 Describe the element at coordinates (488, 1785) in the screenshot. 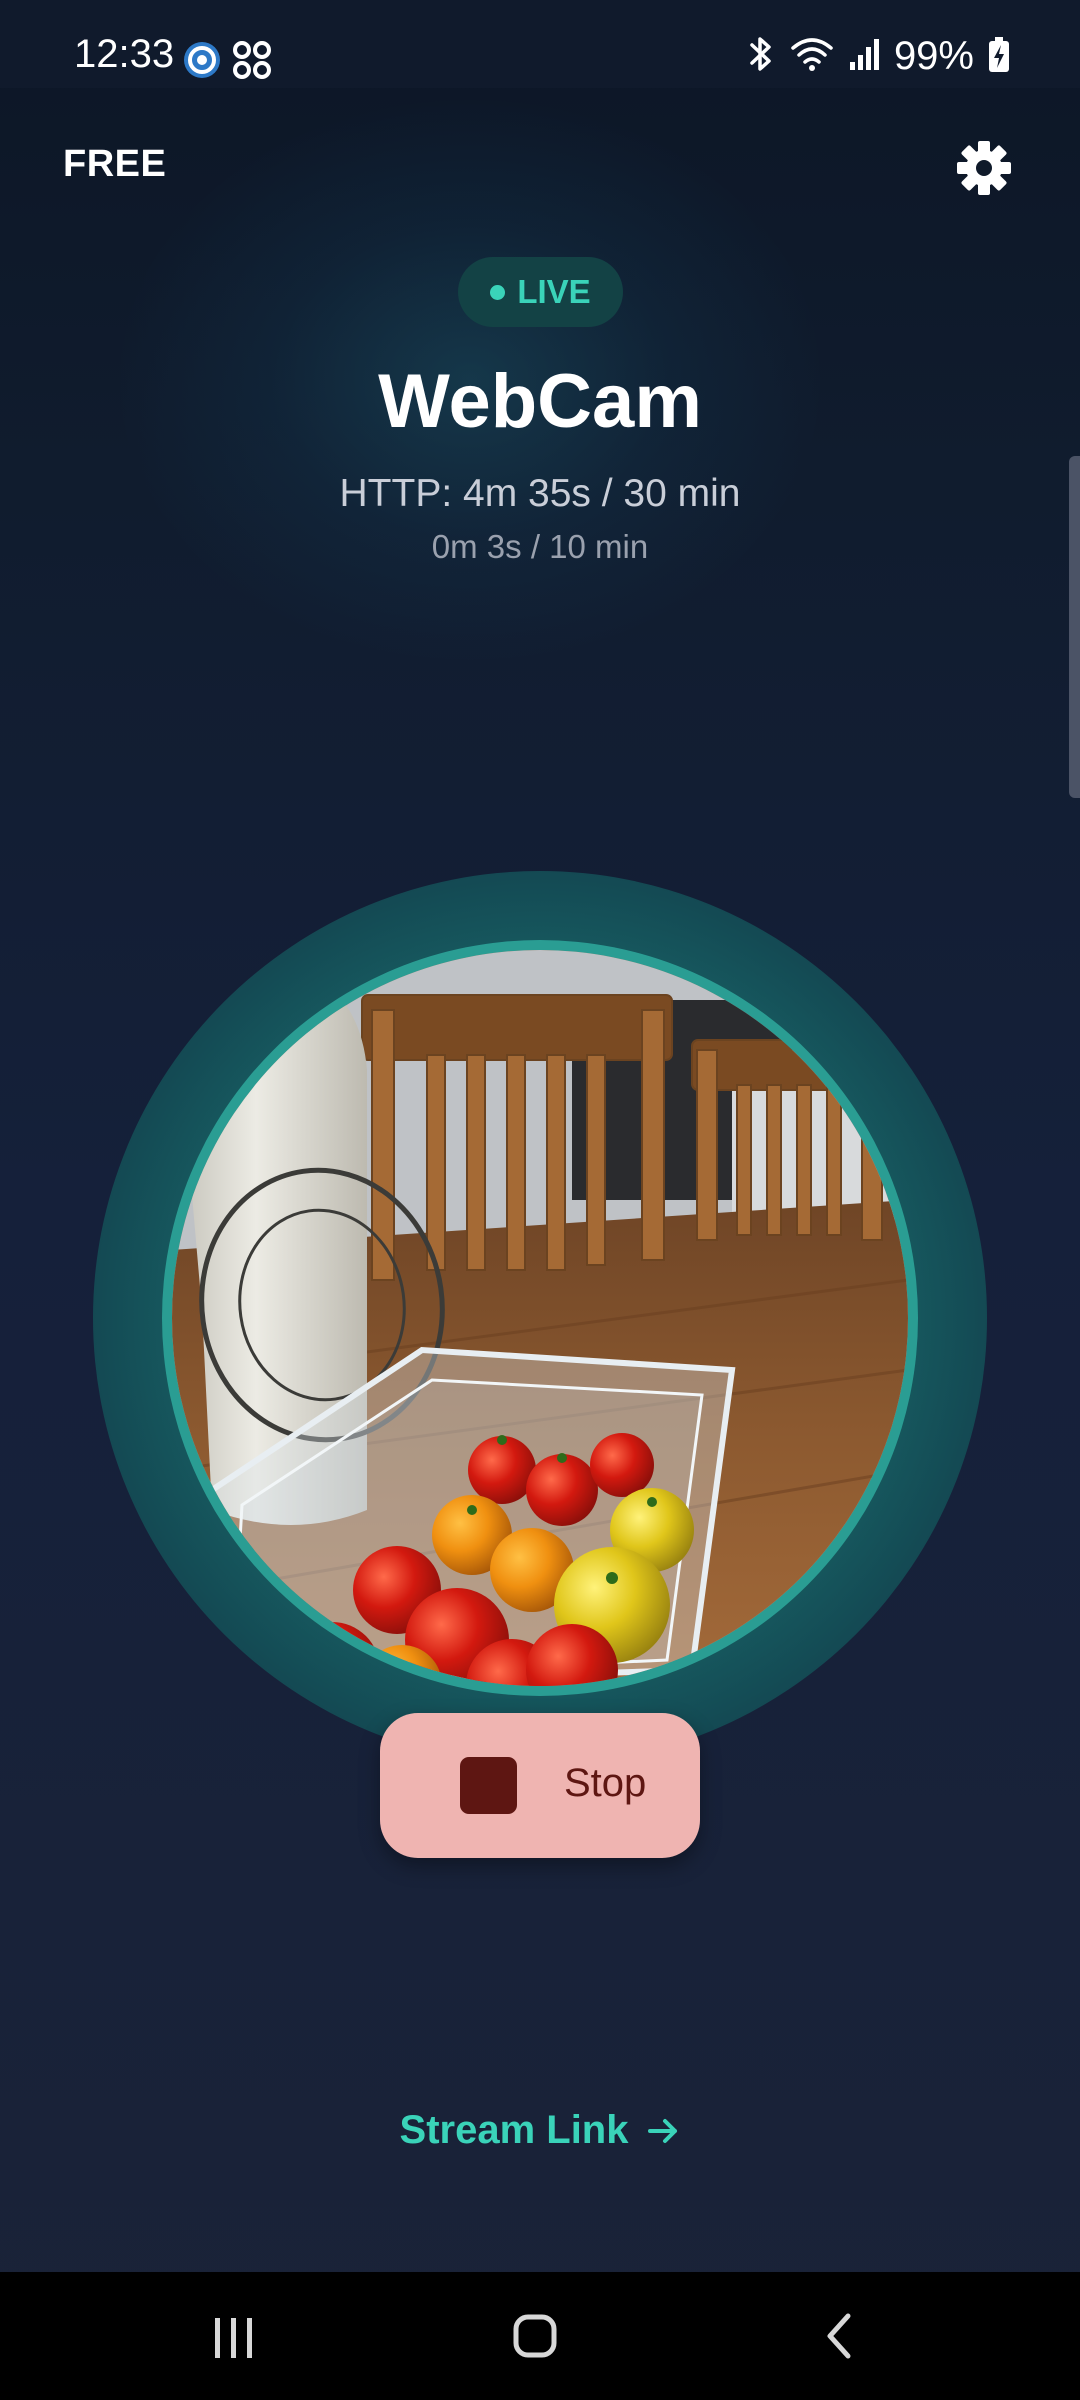

I see `stop-icon` at that location.